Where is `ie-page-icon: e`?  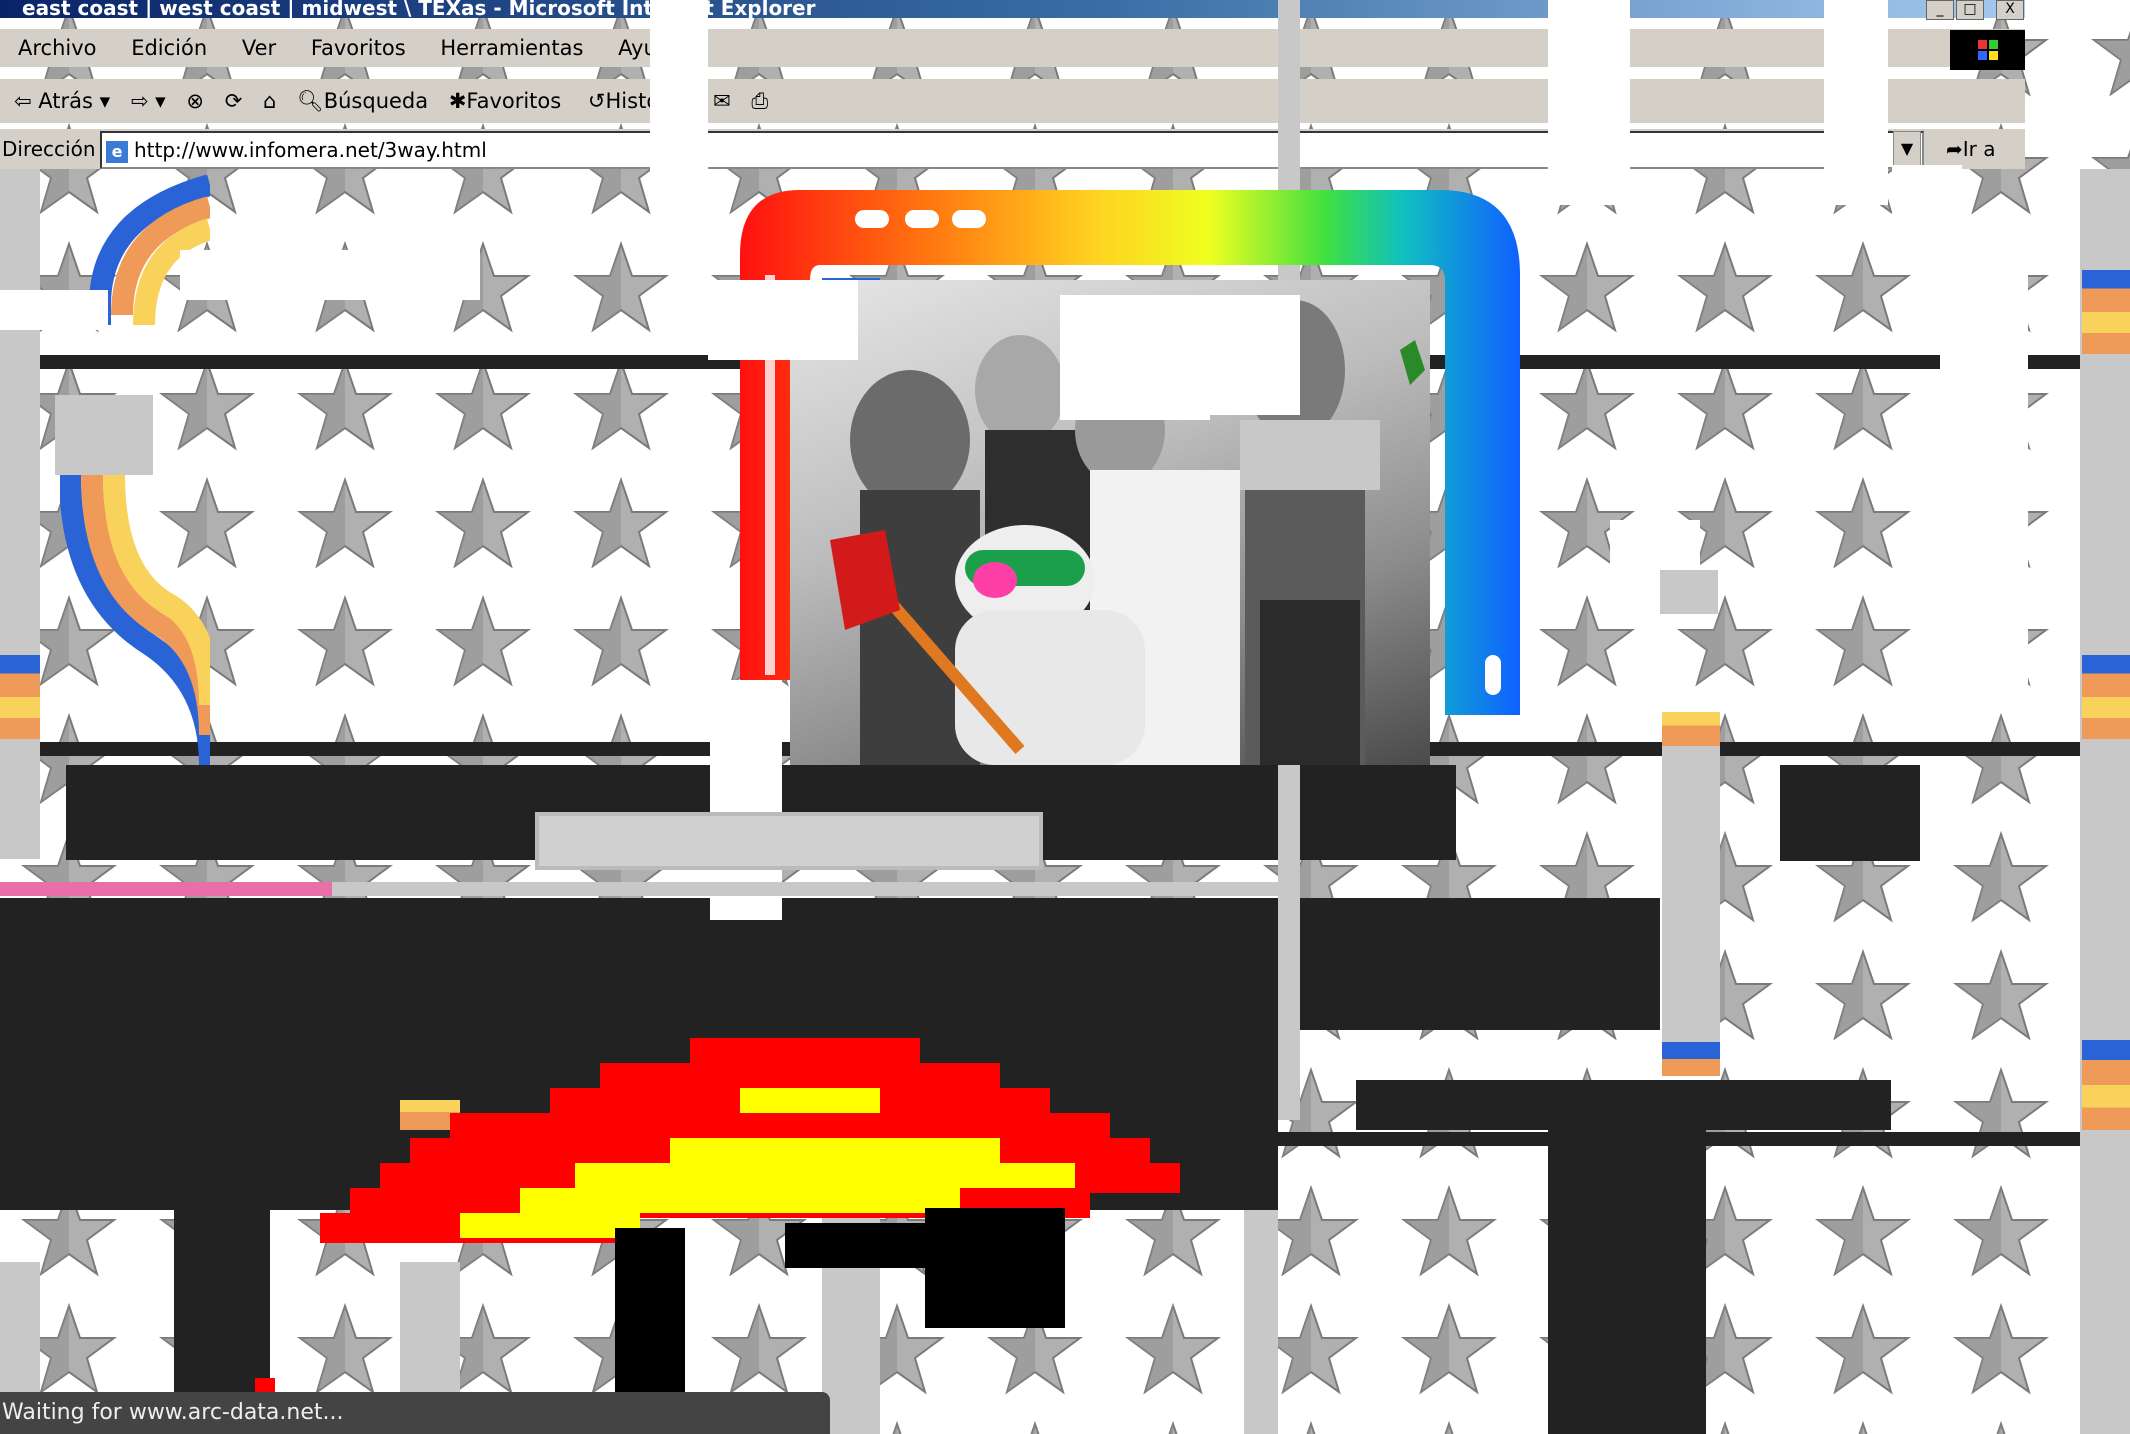
ie-page-icon: e is located at coordinates (117, 151).